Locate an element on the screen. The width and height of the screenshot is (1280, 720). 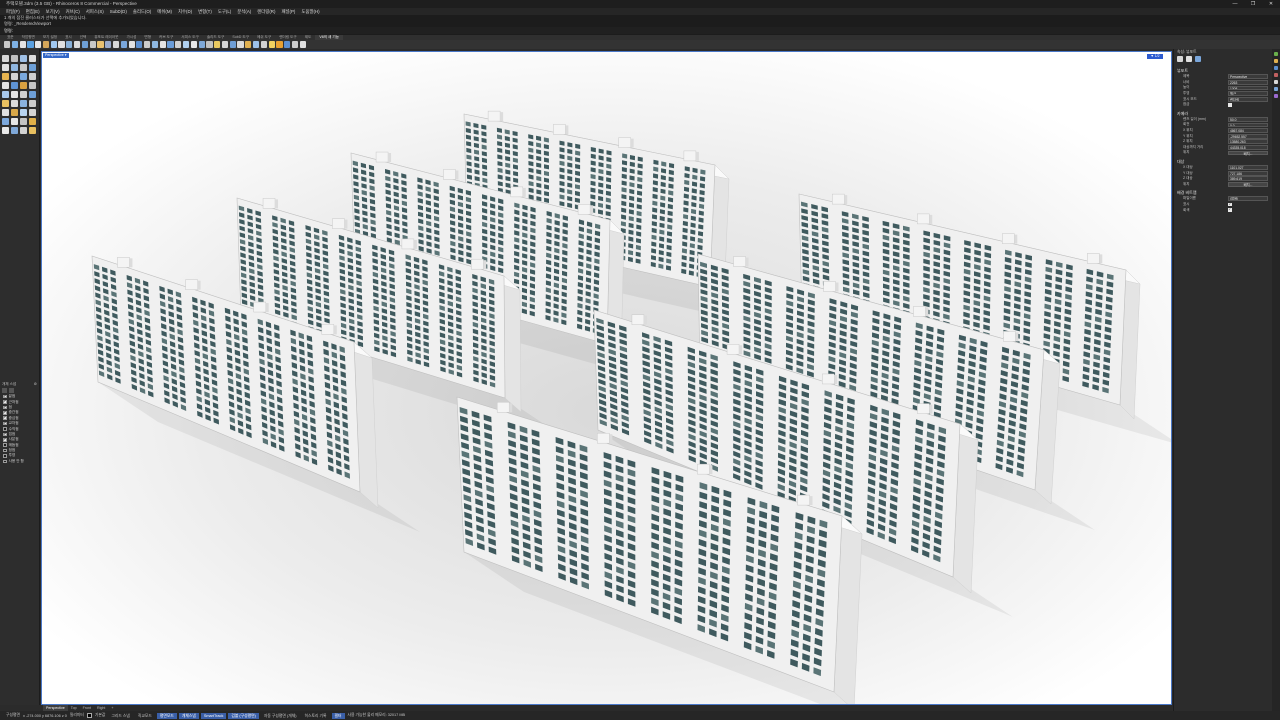
status-toggle: 개체스냅 is located at coordinates (188, 715).